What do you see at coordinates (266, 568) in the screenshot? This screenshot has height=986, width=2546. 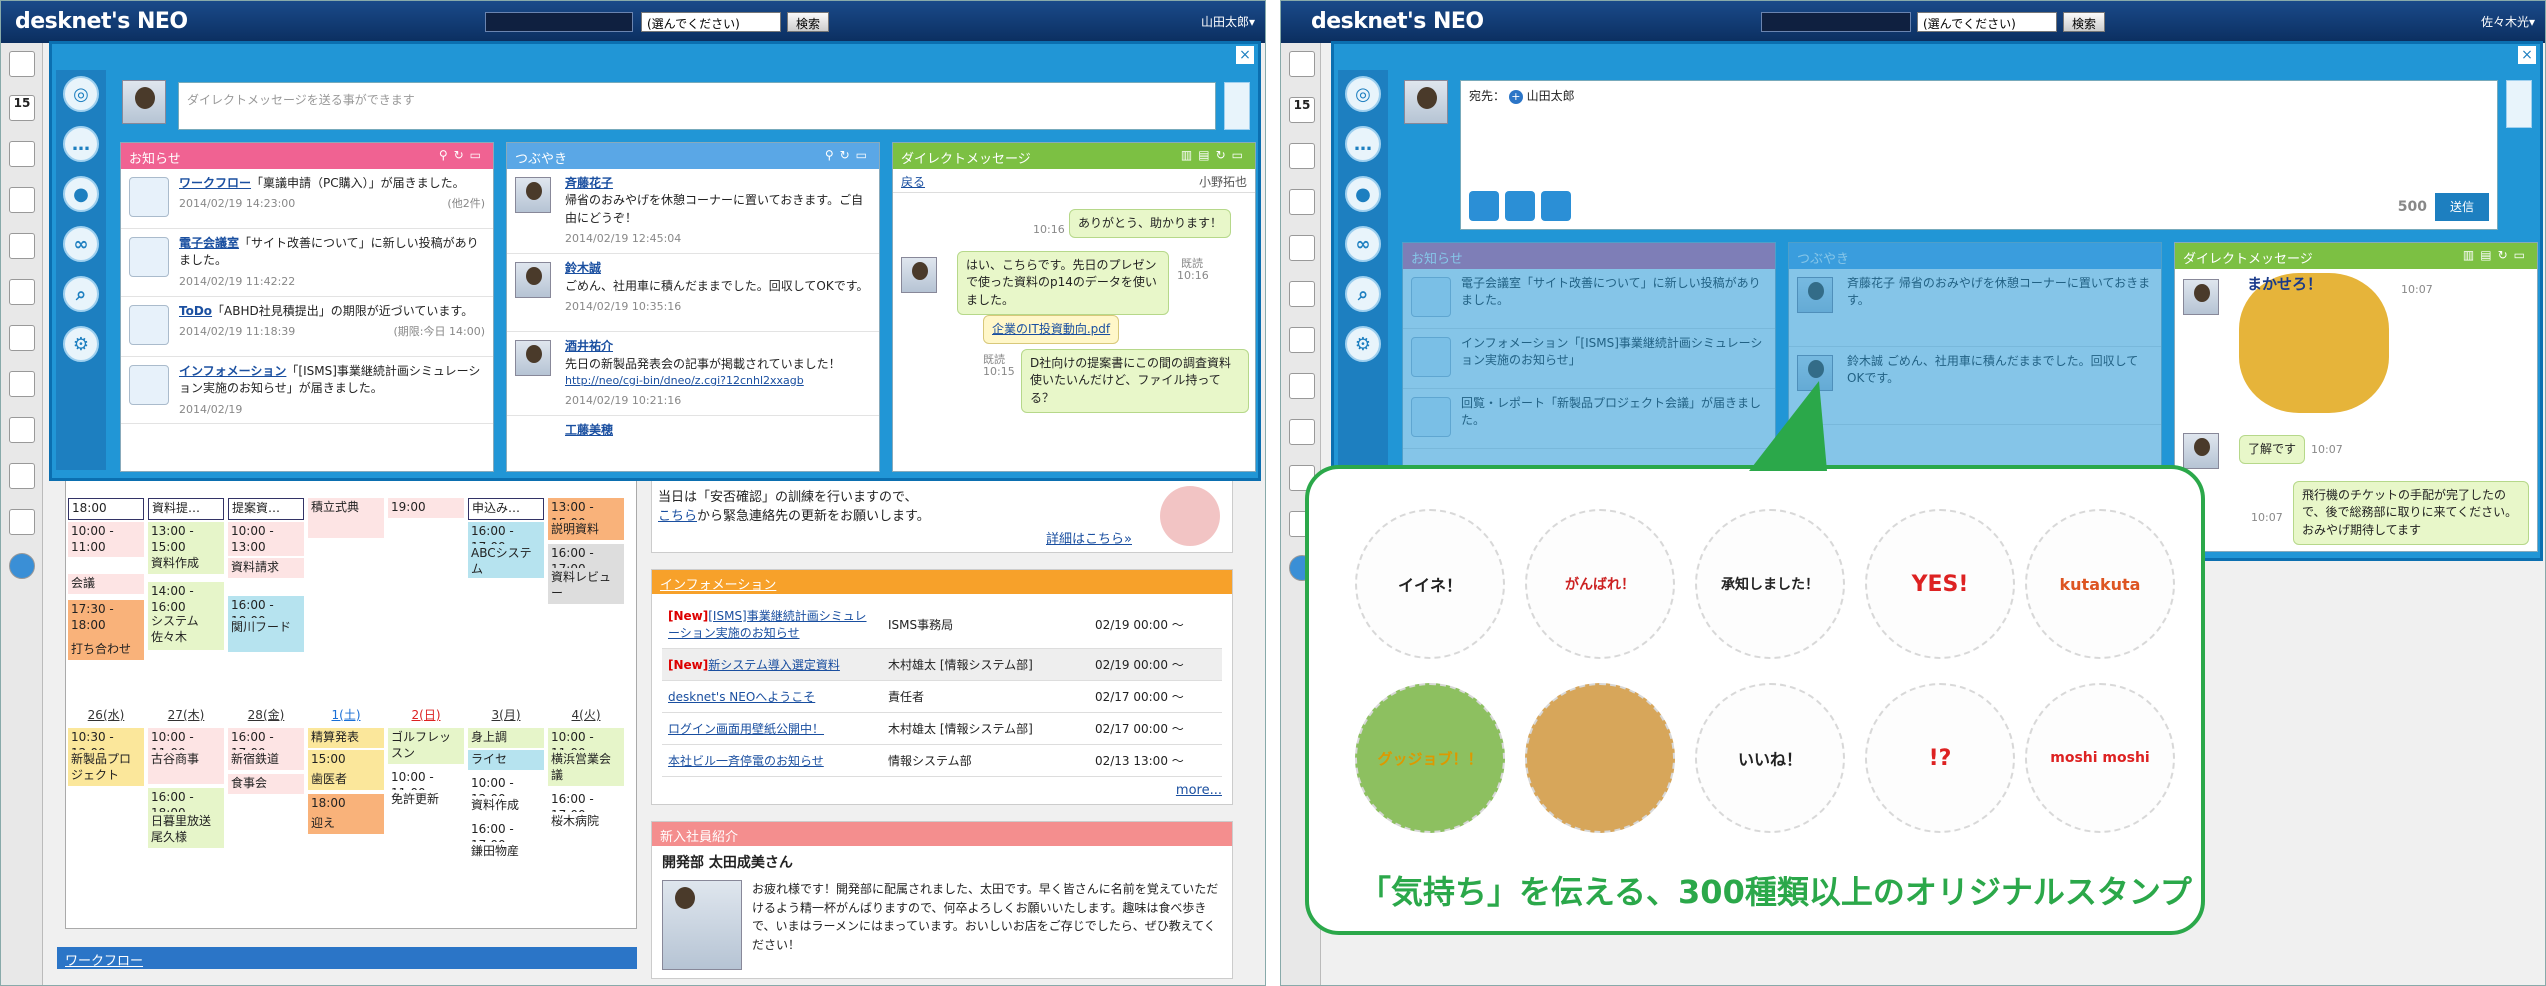 I see `event: 資料請求` at bounding box center [266, 568].